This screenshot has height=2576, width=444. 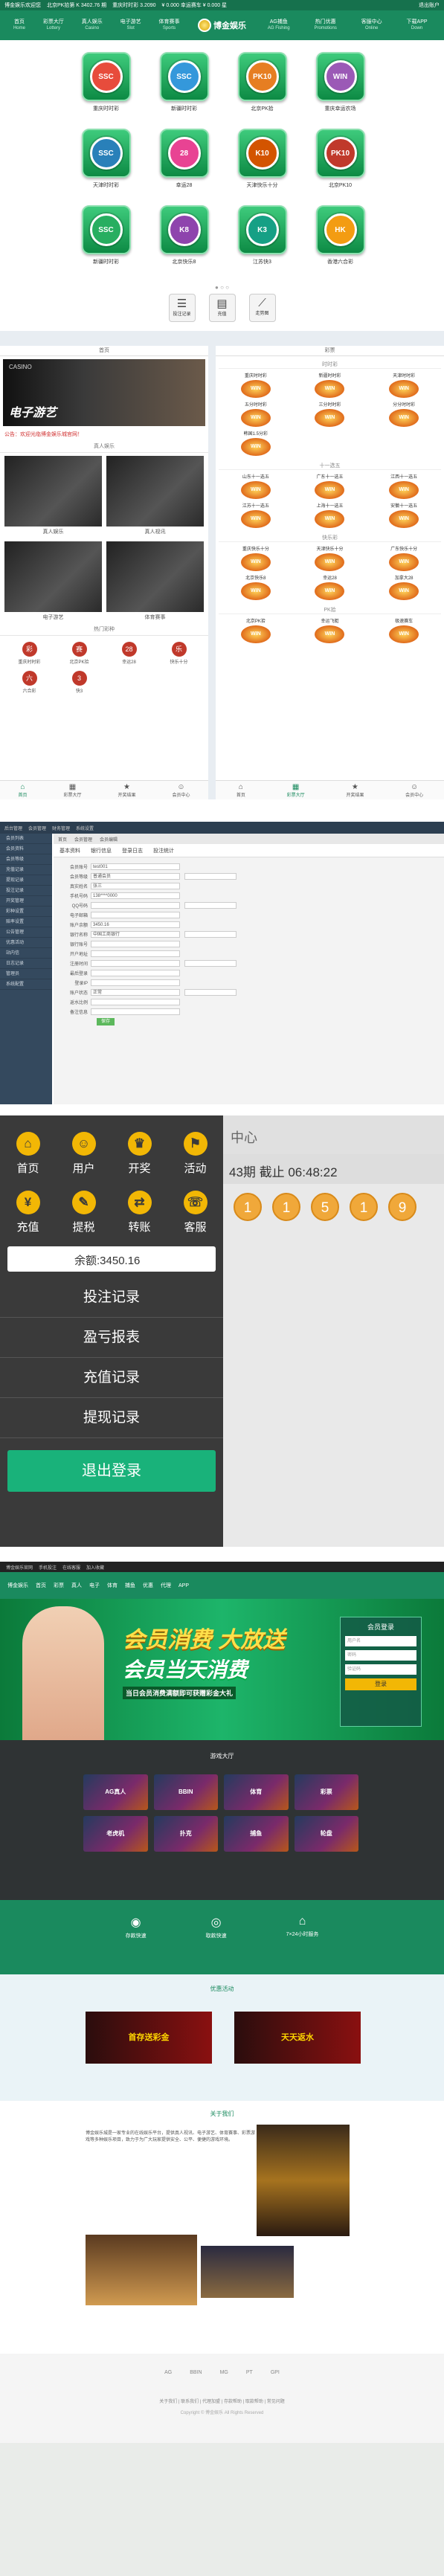 What do you see at coordinates (414, 790) in the screenshot?
I see `bottom-nav-item: ☺ 会员中心` at bounding box center [414, 790].